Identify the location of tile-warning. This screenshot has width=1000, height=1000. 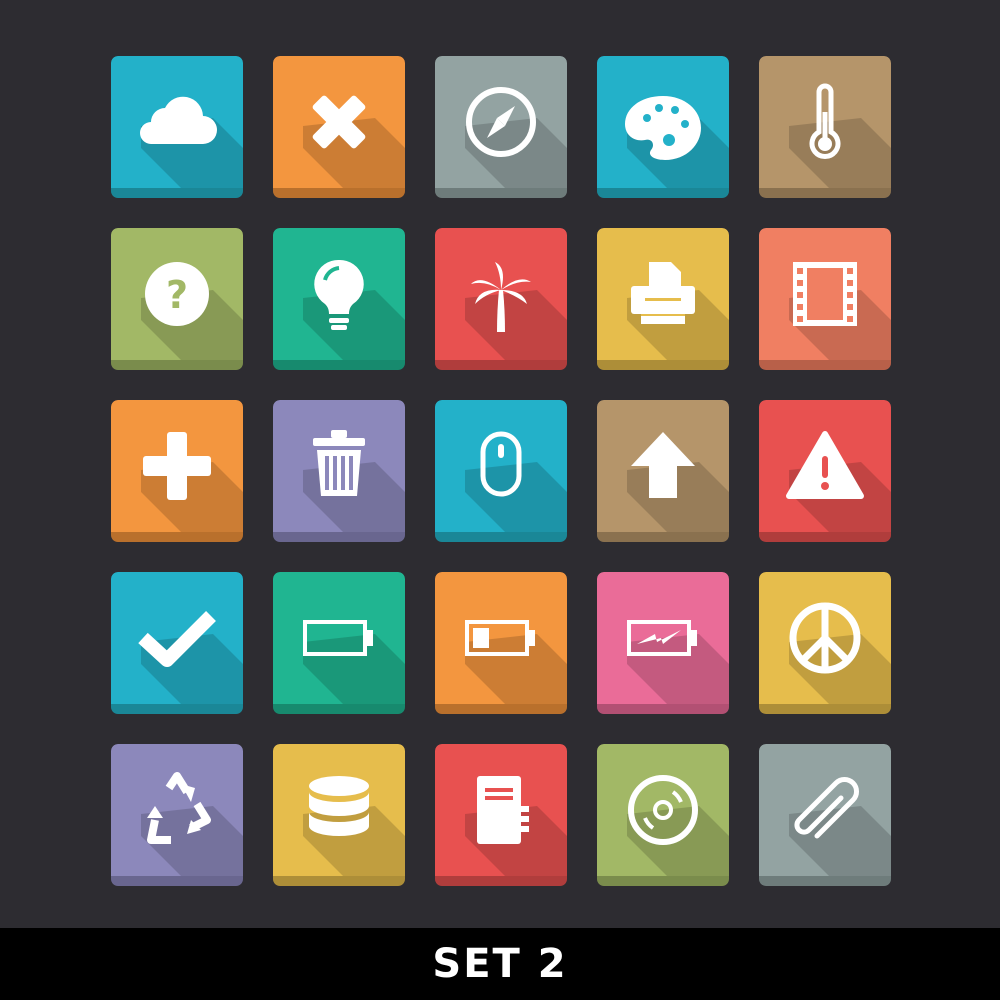
(825, 471).